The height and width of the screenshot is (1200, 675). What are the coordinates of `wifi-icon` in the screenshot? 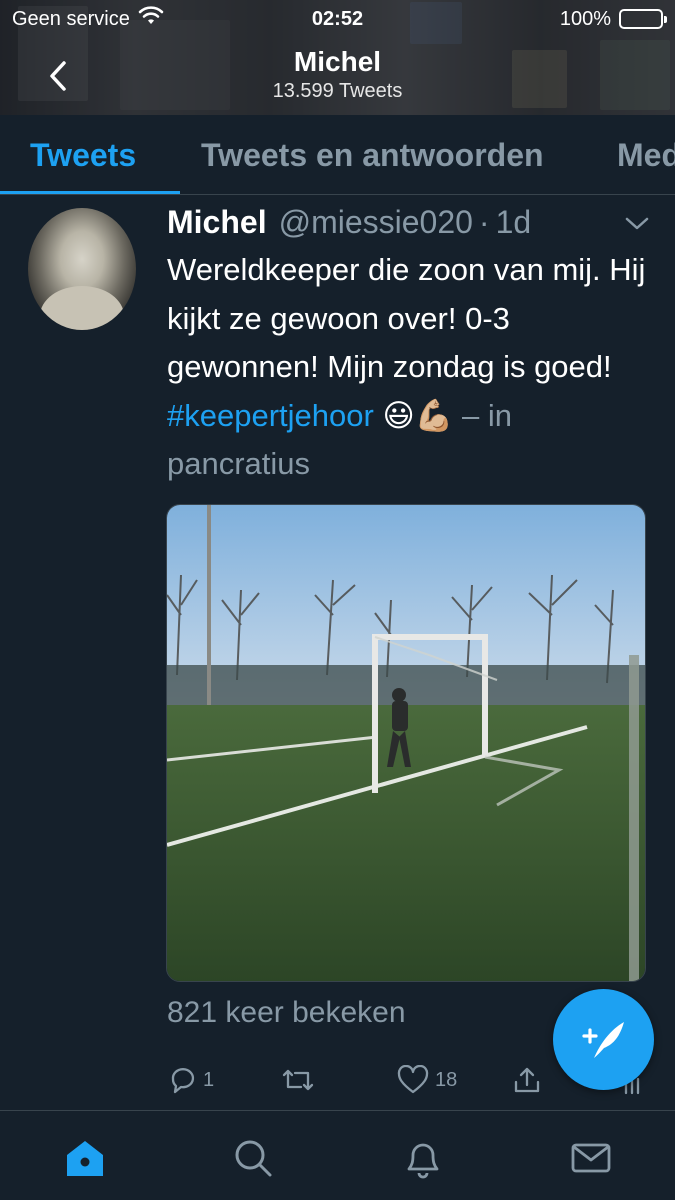 It's located at (151, 19).